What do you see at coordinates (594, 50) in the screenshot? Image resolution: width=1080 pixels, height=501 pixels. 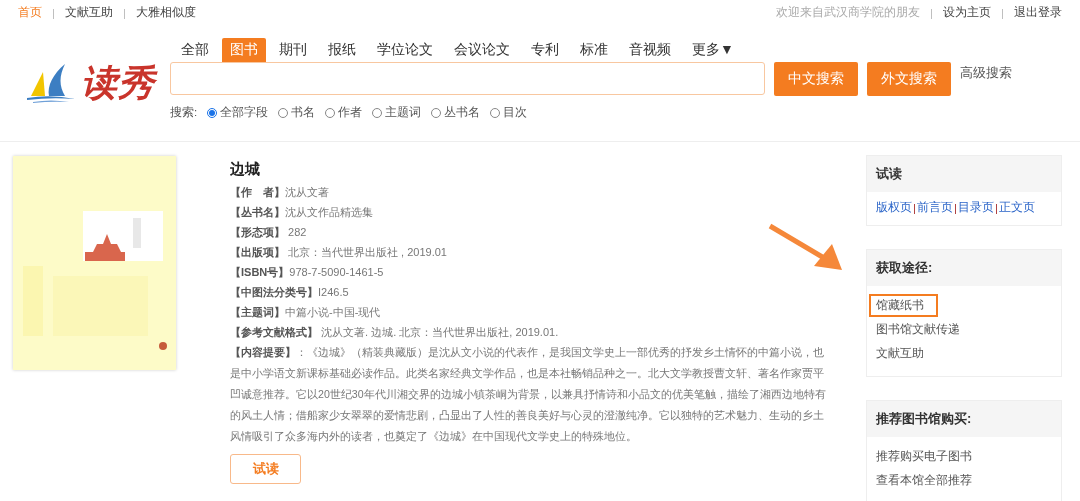 I see `category-tab: 标准` at bounding box center [594, 50].